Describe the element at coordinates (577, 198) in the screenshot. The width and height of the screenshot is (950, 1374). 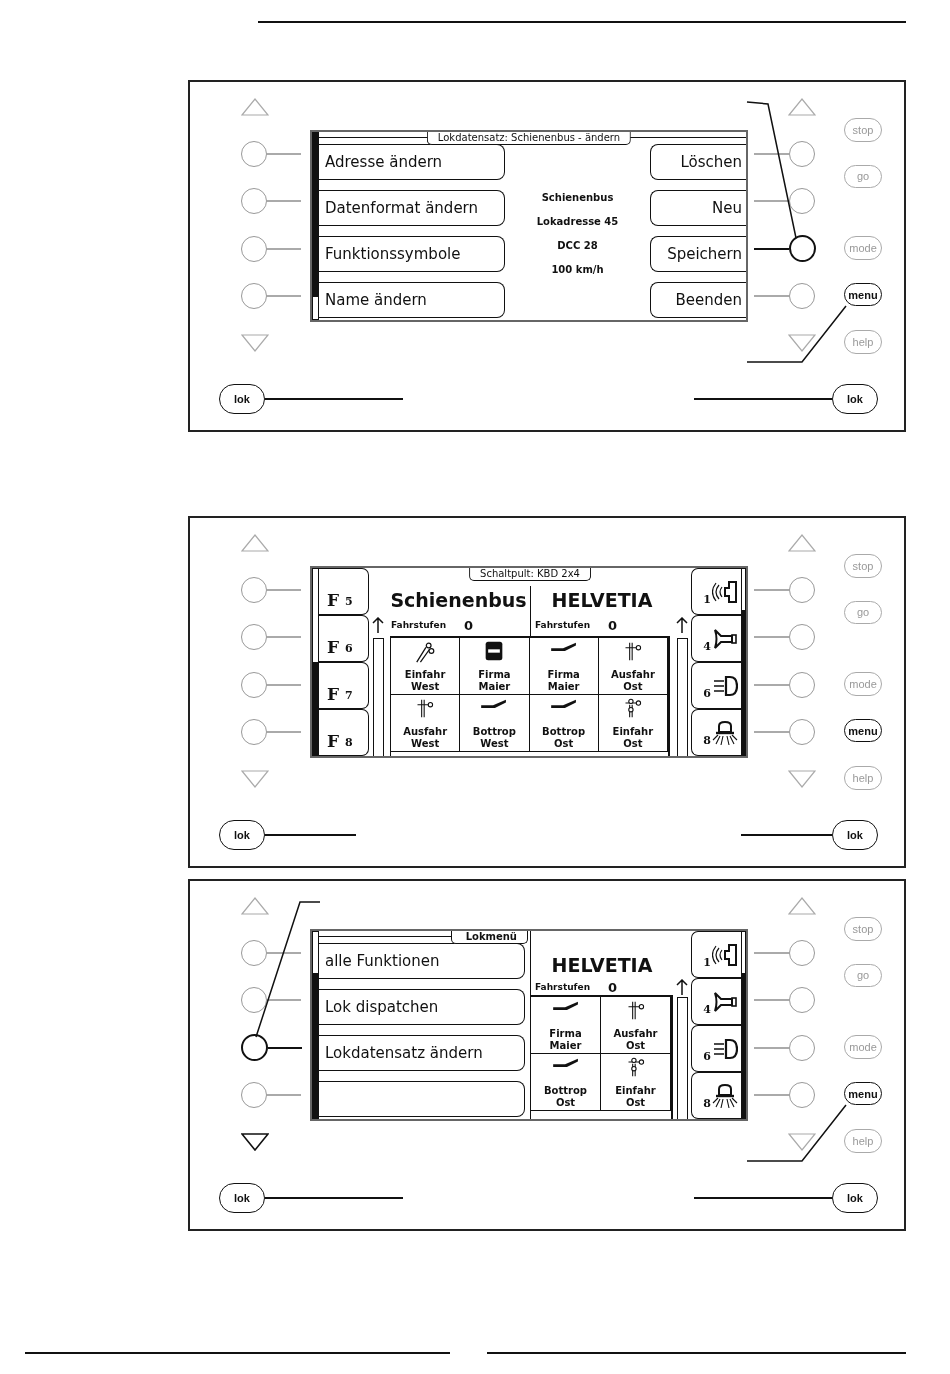
I see `info-text: Schienenbus` at that location.